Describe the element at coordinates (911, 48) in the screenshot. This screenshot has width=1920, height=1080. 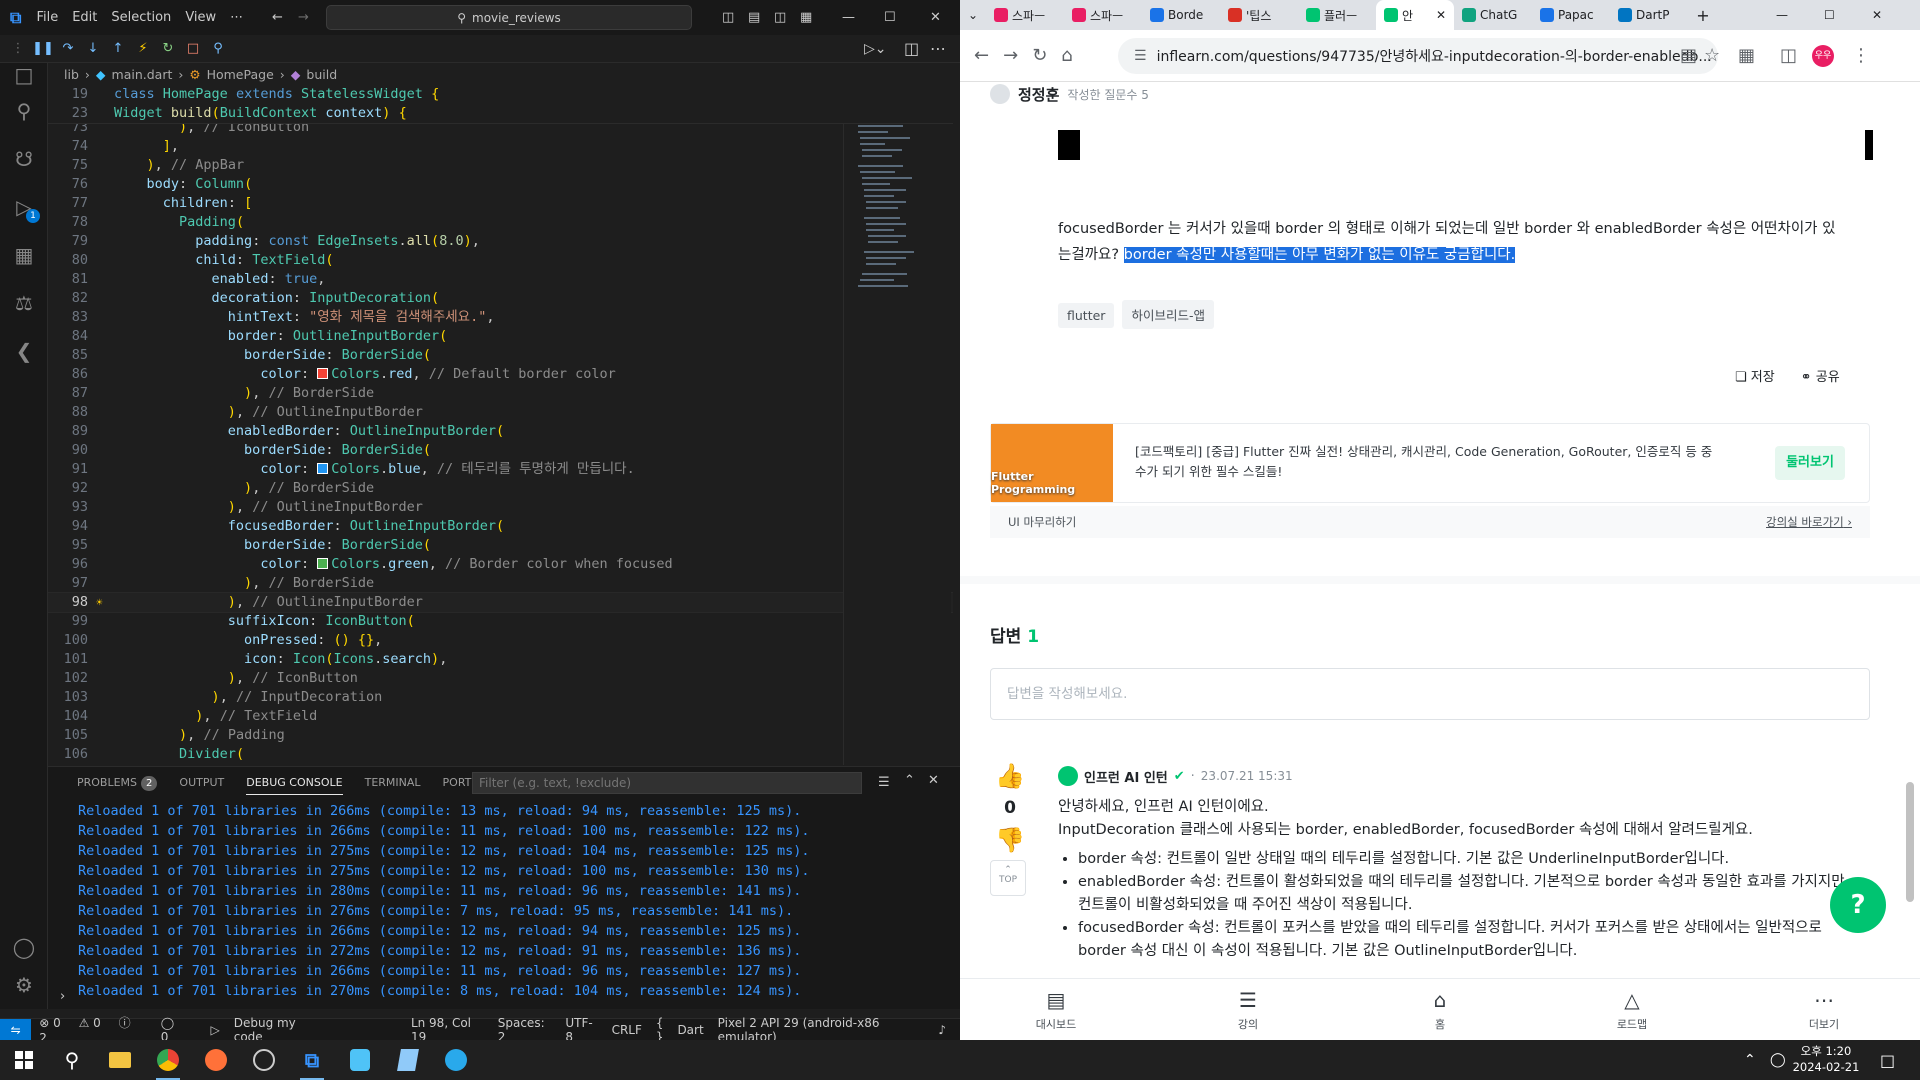
I see `split-editor-icon: ◫` at that location.